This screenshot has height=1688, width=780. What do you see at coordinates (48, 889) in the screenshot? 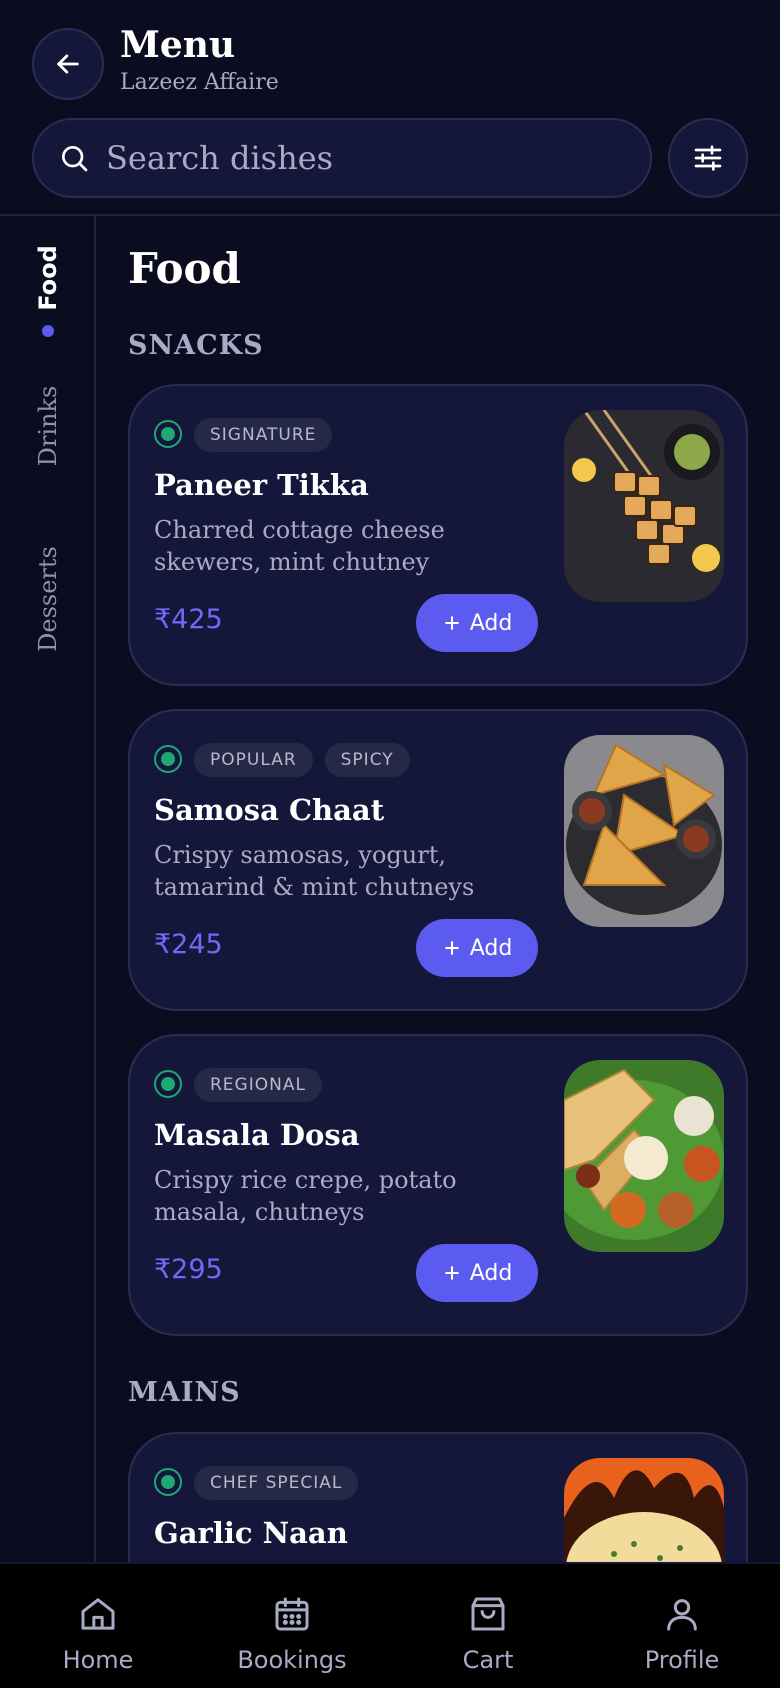
I see `category-rail: Food Drinks Desserts` at bounding box center [48, 889].